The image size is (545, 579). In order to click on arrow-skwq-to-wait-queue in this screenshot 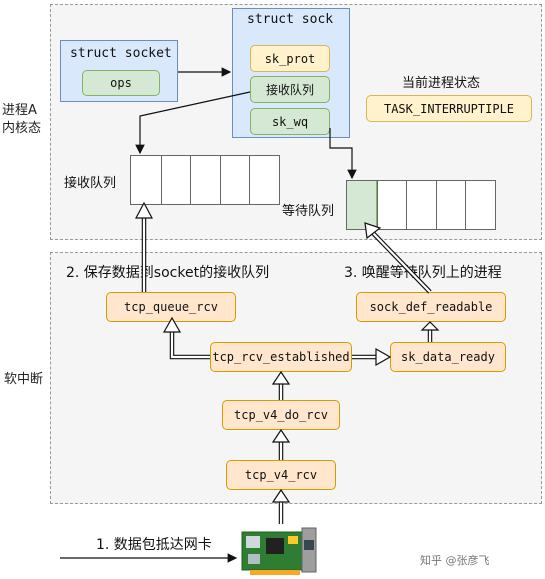, I will do `click(343, 154)`.